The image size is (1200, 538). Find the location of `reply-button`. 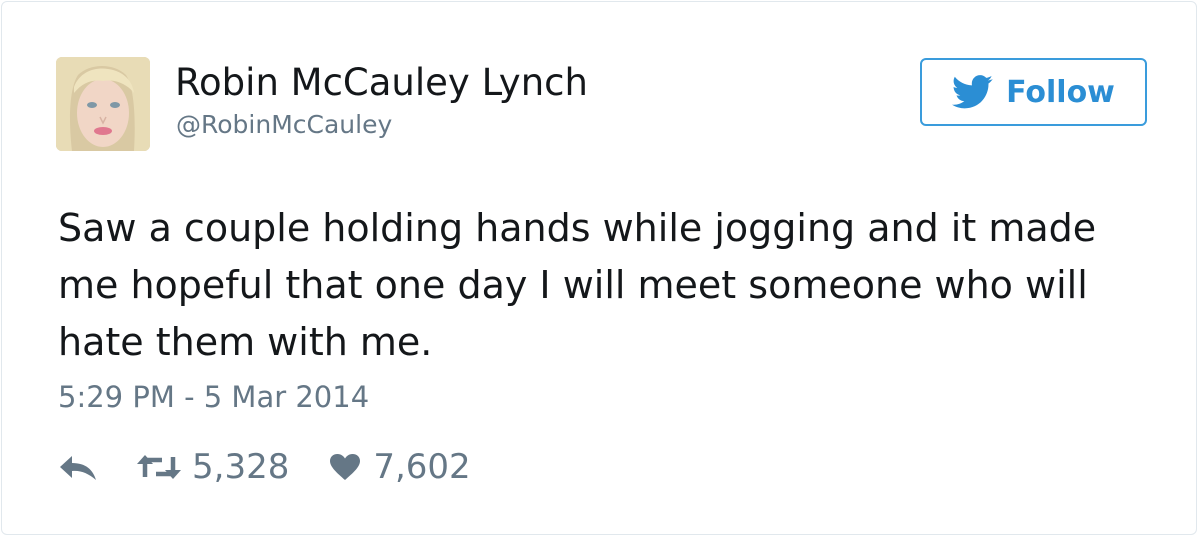

reply-button is located at coordinates (97, 467).